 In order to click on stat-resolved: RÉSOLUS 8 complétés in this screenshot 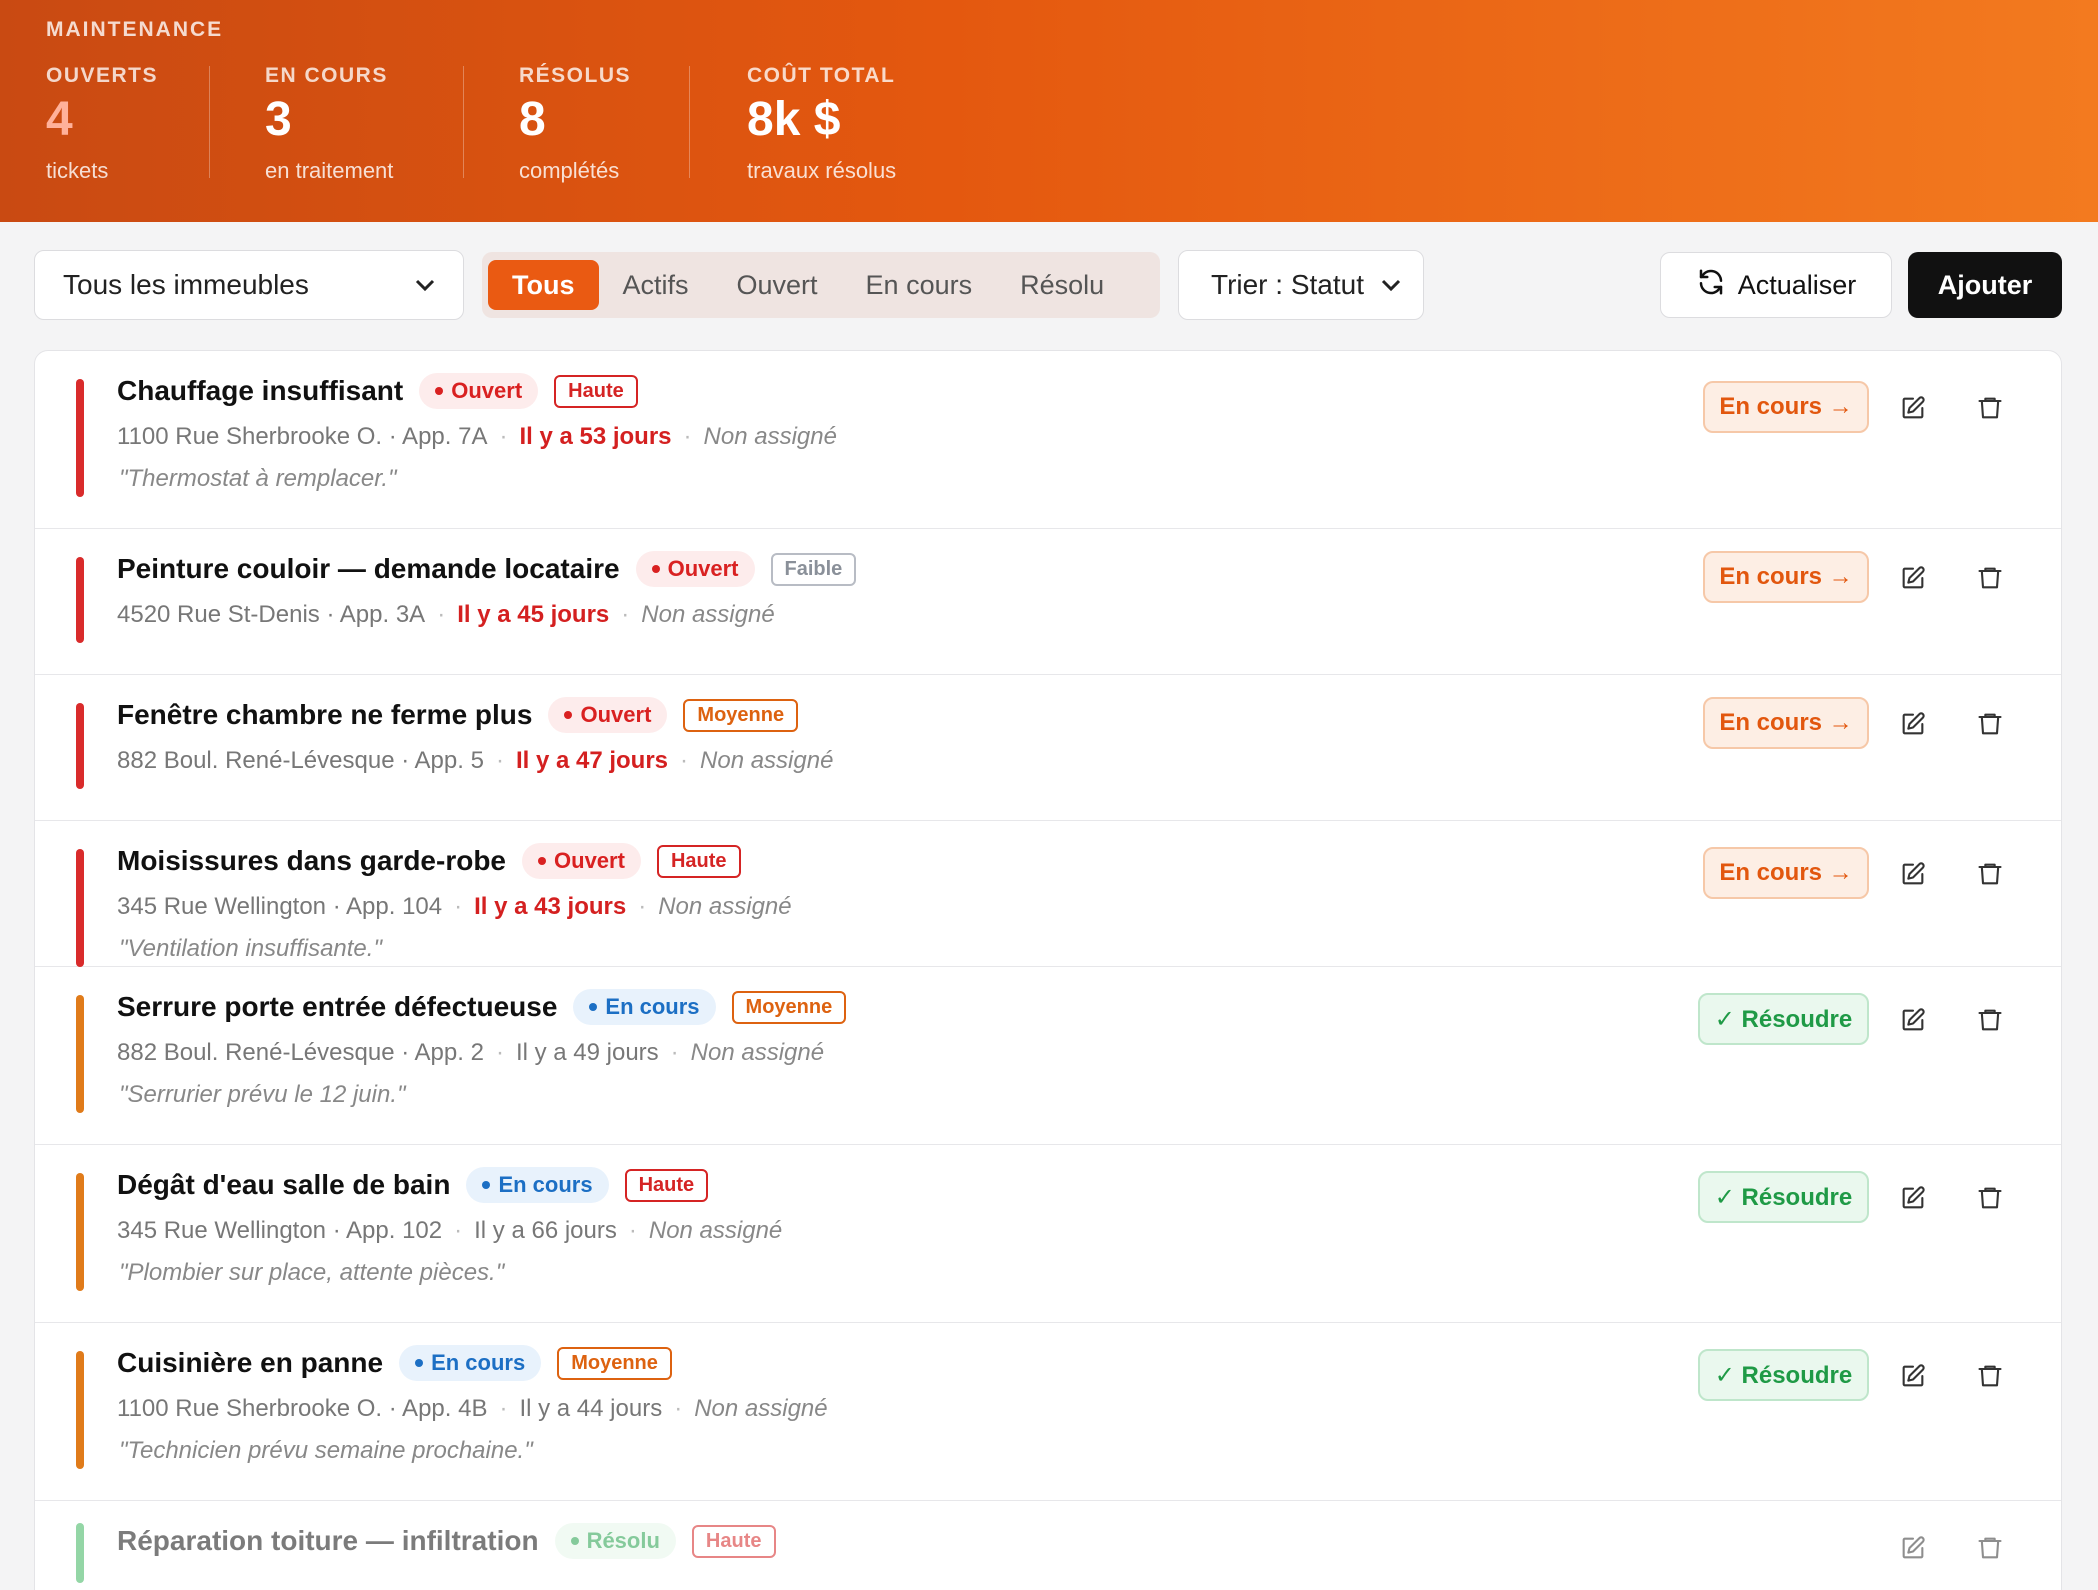, I will do `click(575, 124)`.